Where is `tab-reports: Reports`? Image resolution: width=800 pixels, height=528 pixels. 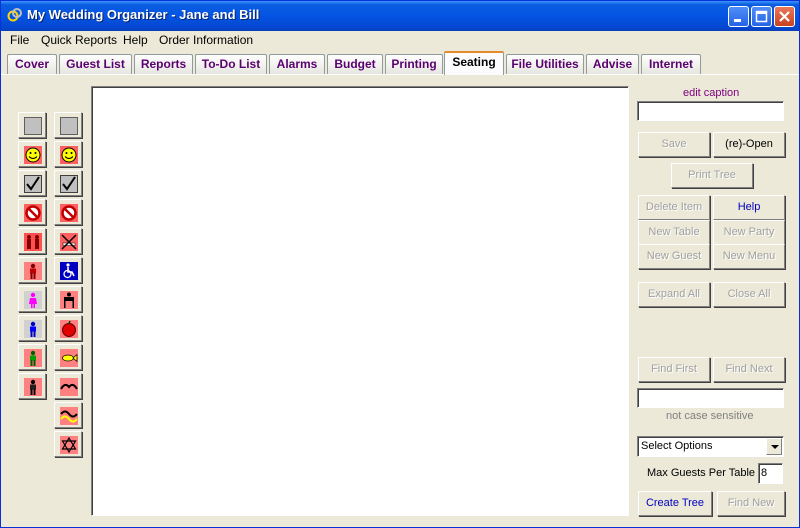 tab-reports: Reports is located at coordinates (163, 64).